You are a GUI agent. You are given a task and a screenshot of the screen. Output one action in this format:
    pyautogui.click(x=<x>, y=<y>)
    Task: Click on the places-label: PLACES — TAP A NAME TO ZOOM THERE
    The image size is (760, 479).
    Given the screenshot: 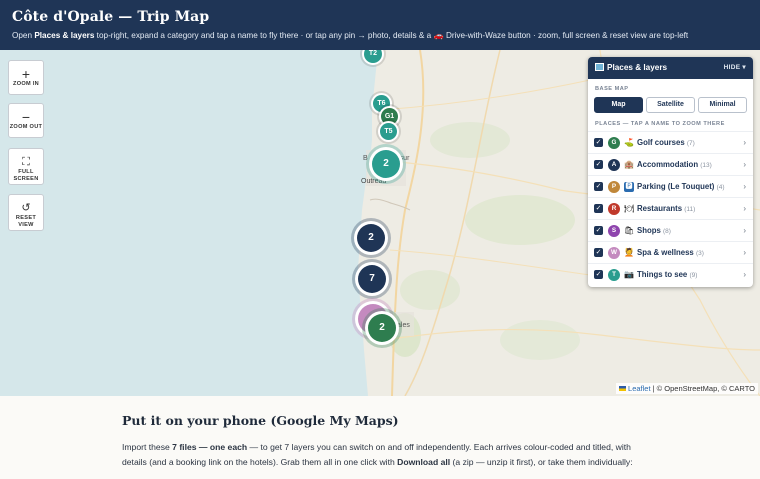 What is the action you would take?
    pyautogui.click(x=660, y=124)
    